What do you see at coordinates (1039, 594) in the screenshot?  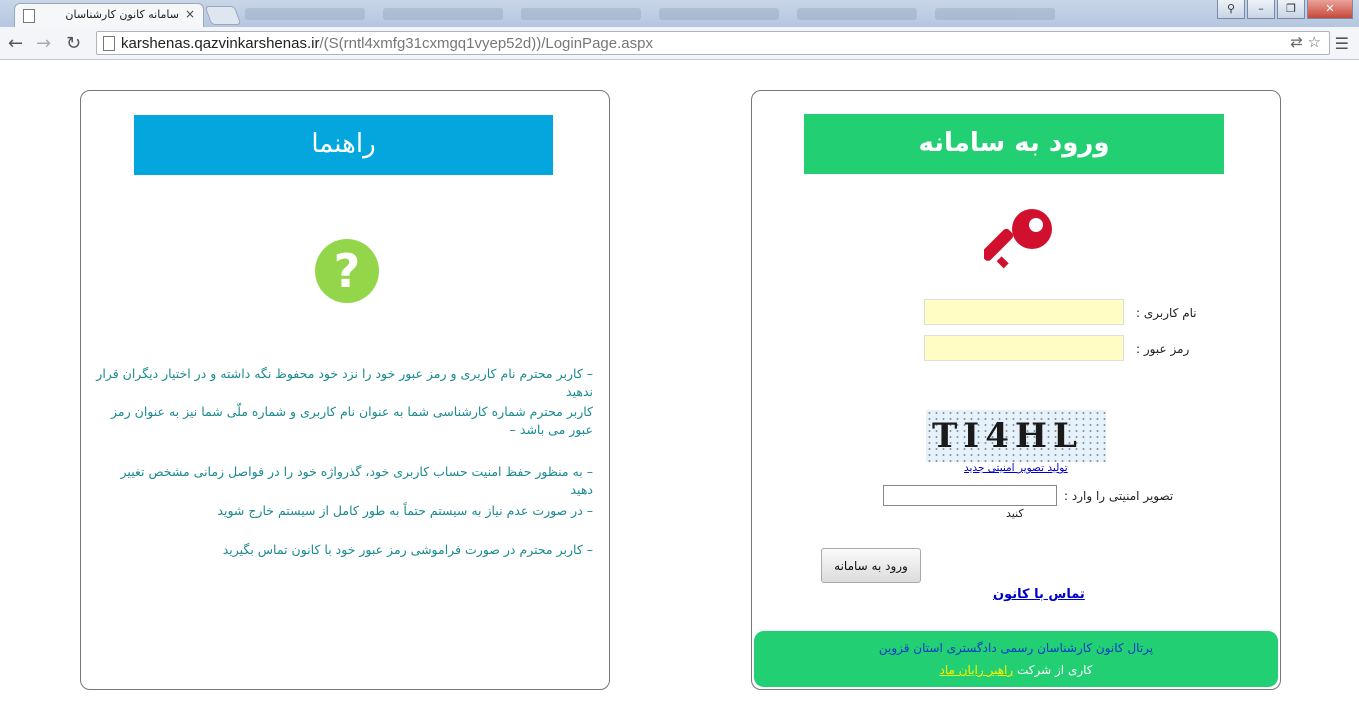 I see `contact-link: تماس با کانون` at bounding box center [1039, 594].